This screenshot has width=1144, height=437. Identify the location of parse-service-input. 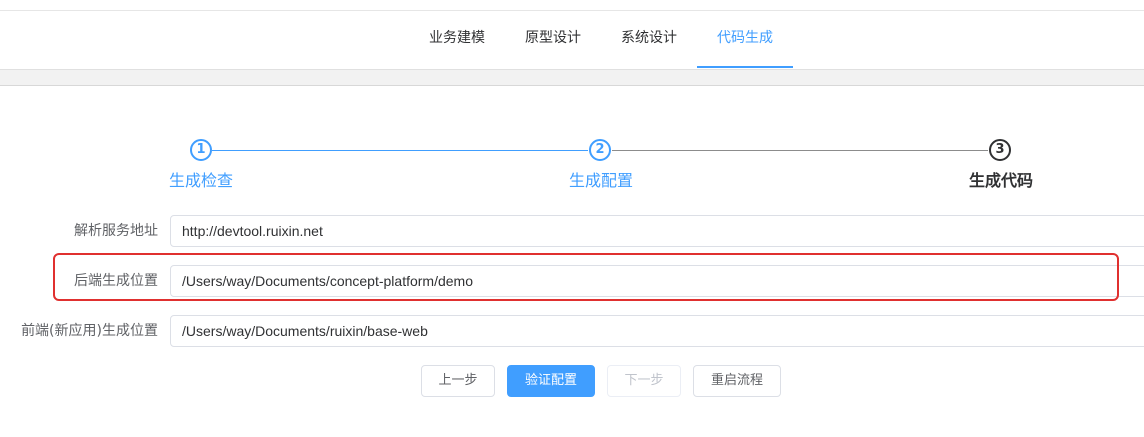
(657, 231).